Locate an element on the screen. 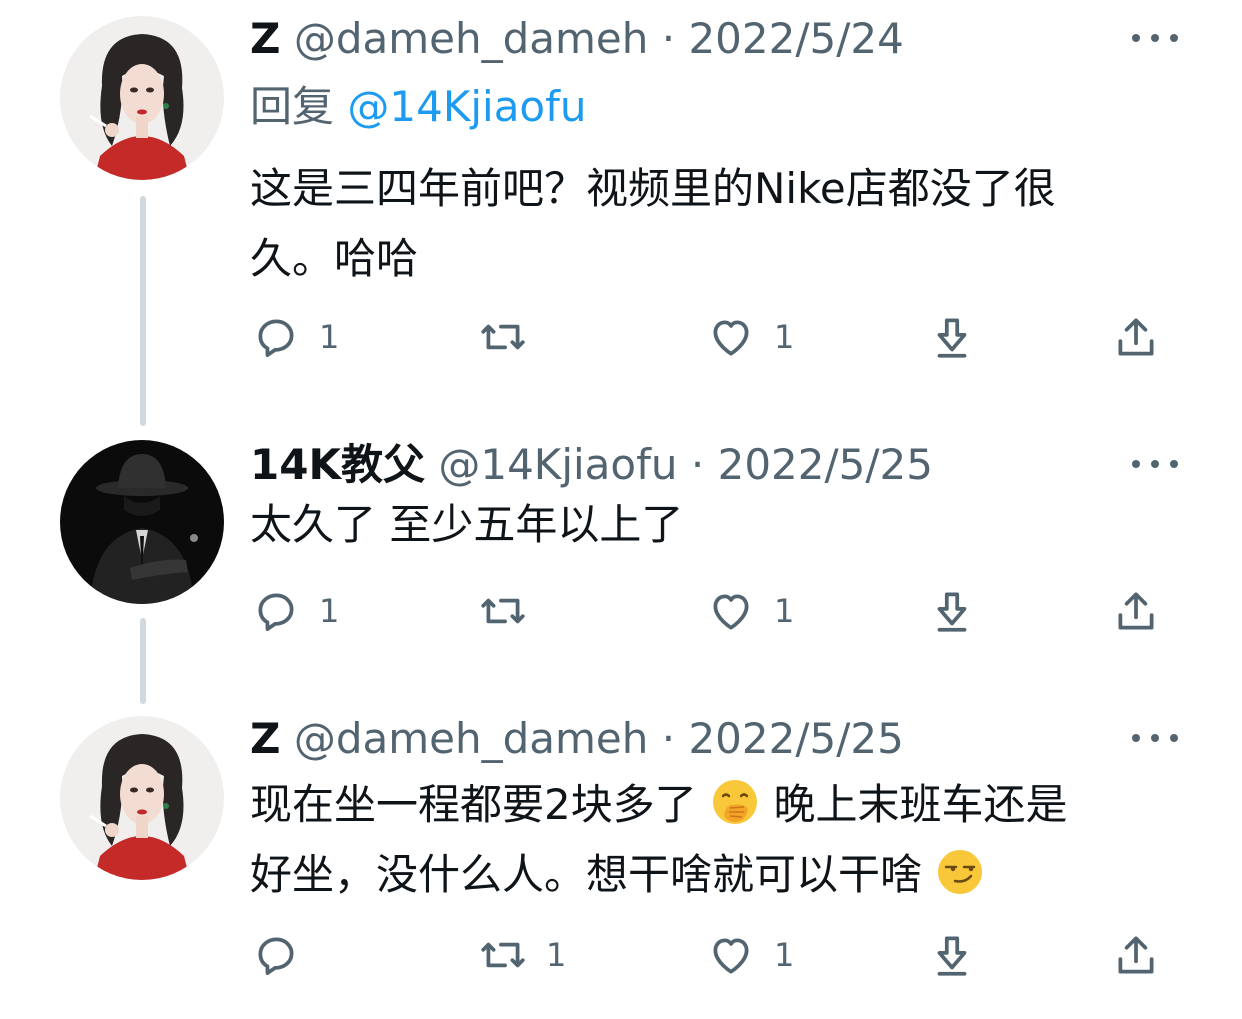 The width and height of the screenshot is (1242, 1019). tweet-header: Z @dameh_dameh · 2022/5/24 is located at coordinates (577, 39).